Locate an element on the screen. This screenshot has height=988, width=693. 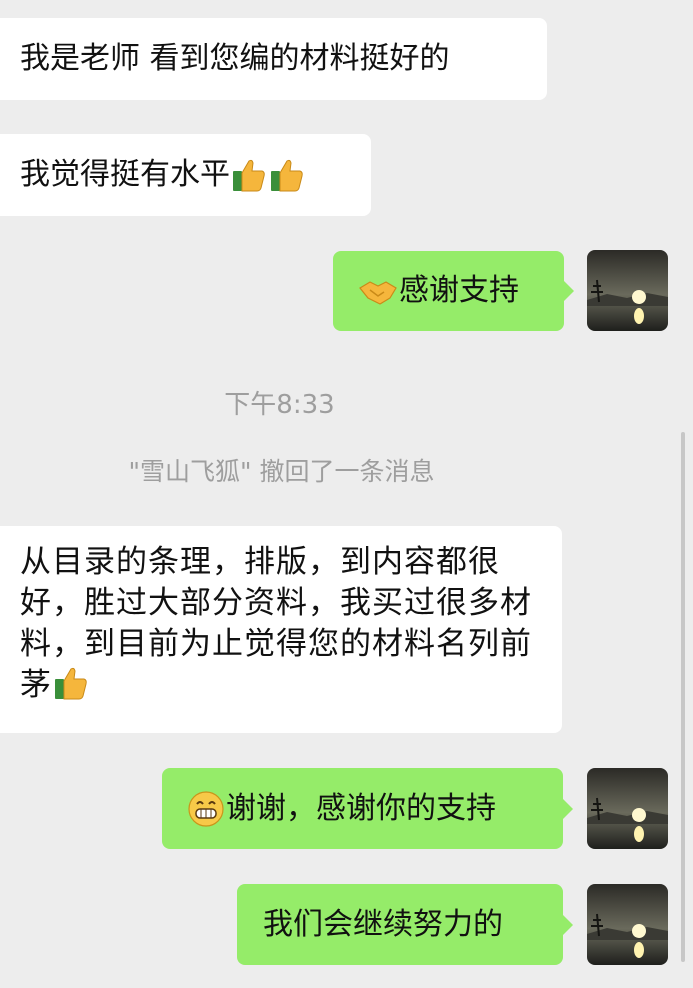
message-bubble-outgoing: 感谢支持 is located at coordinates (453, 291).